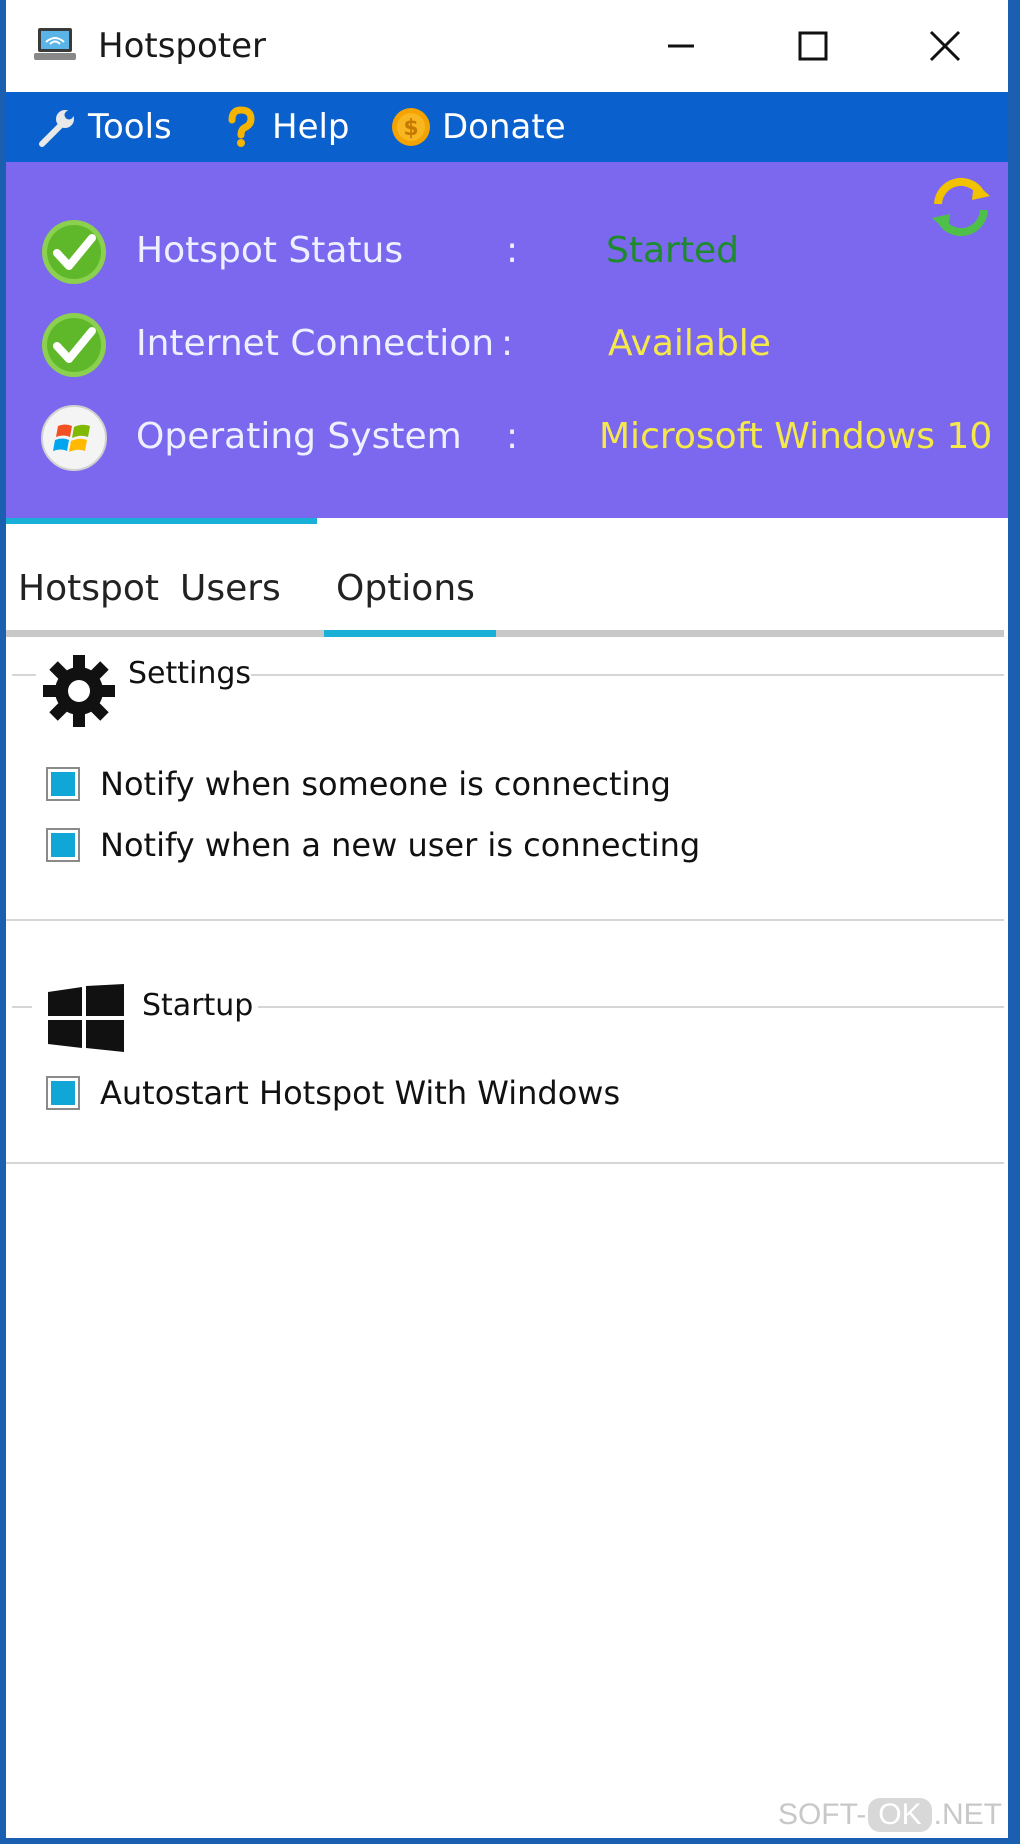 The width and height of the screenshot is (1020, 1844). I want to click on checkbox-label: Autostart Hotspot With Windows, so click(360, 1093).